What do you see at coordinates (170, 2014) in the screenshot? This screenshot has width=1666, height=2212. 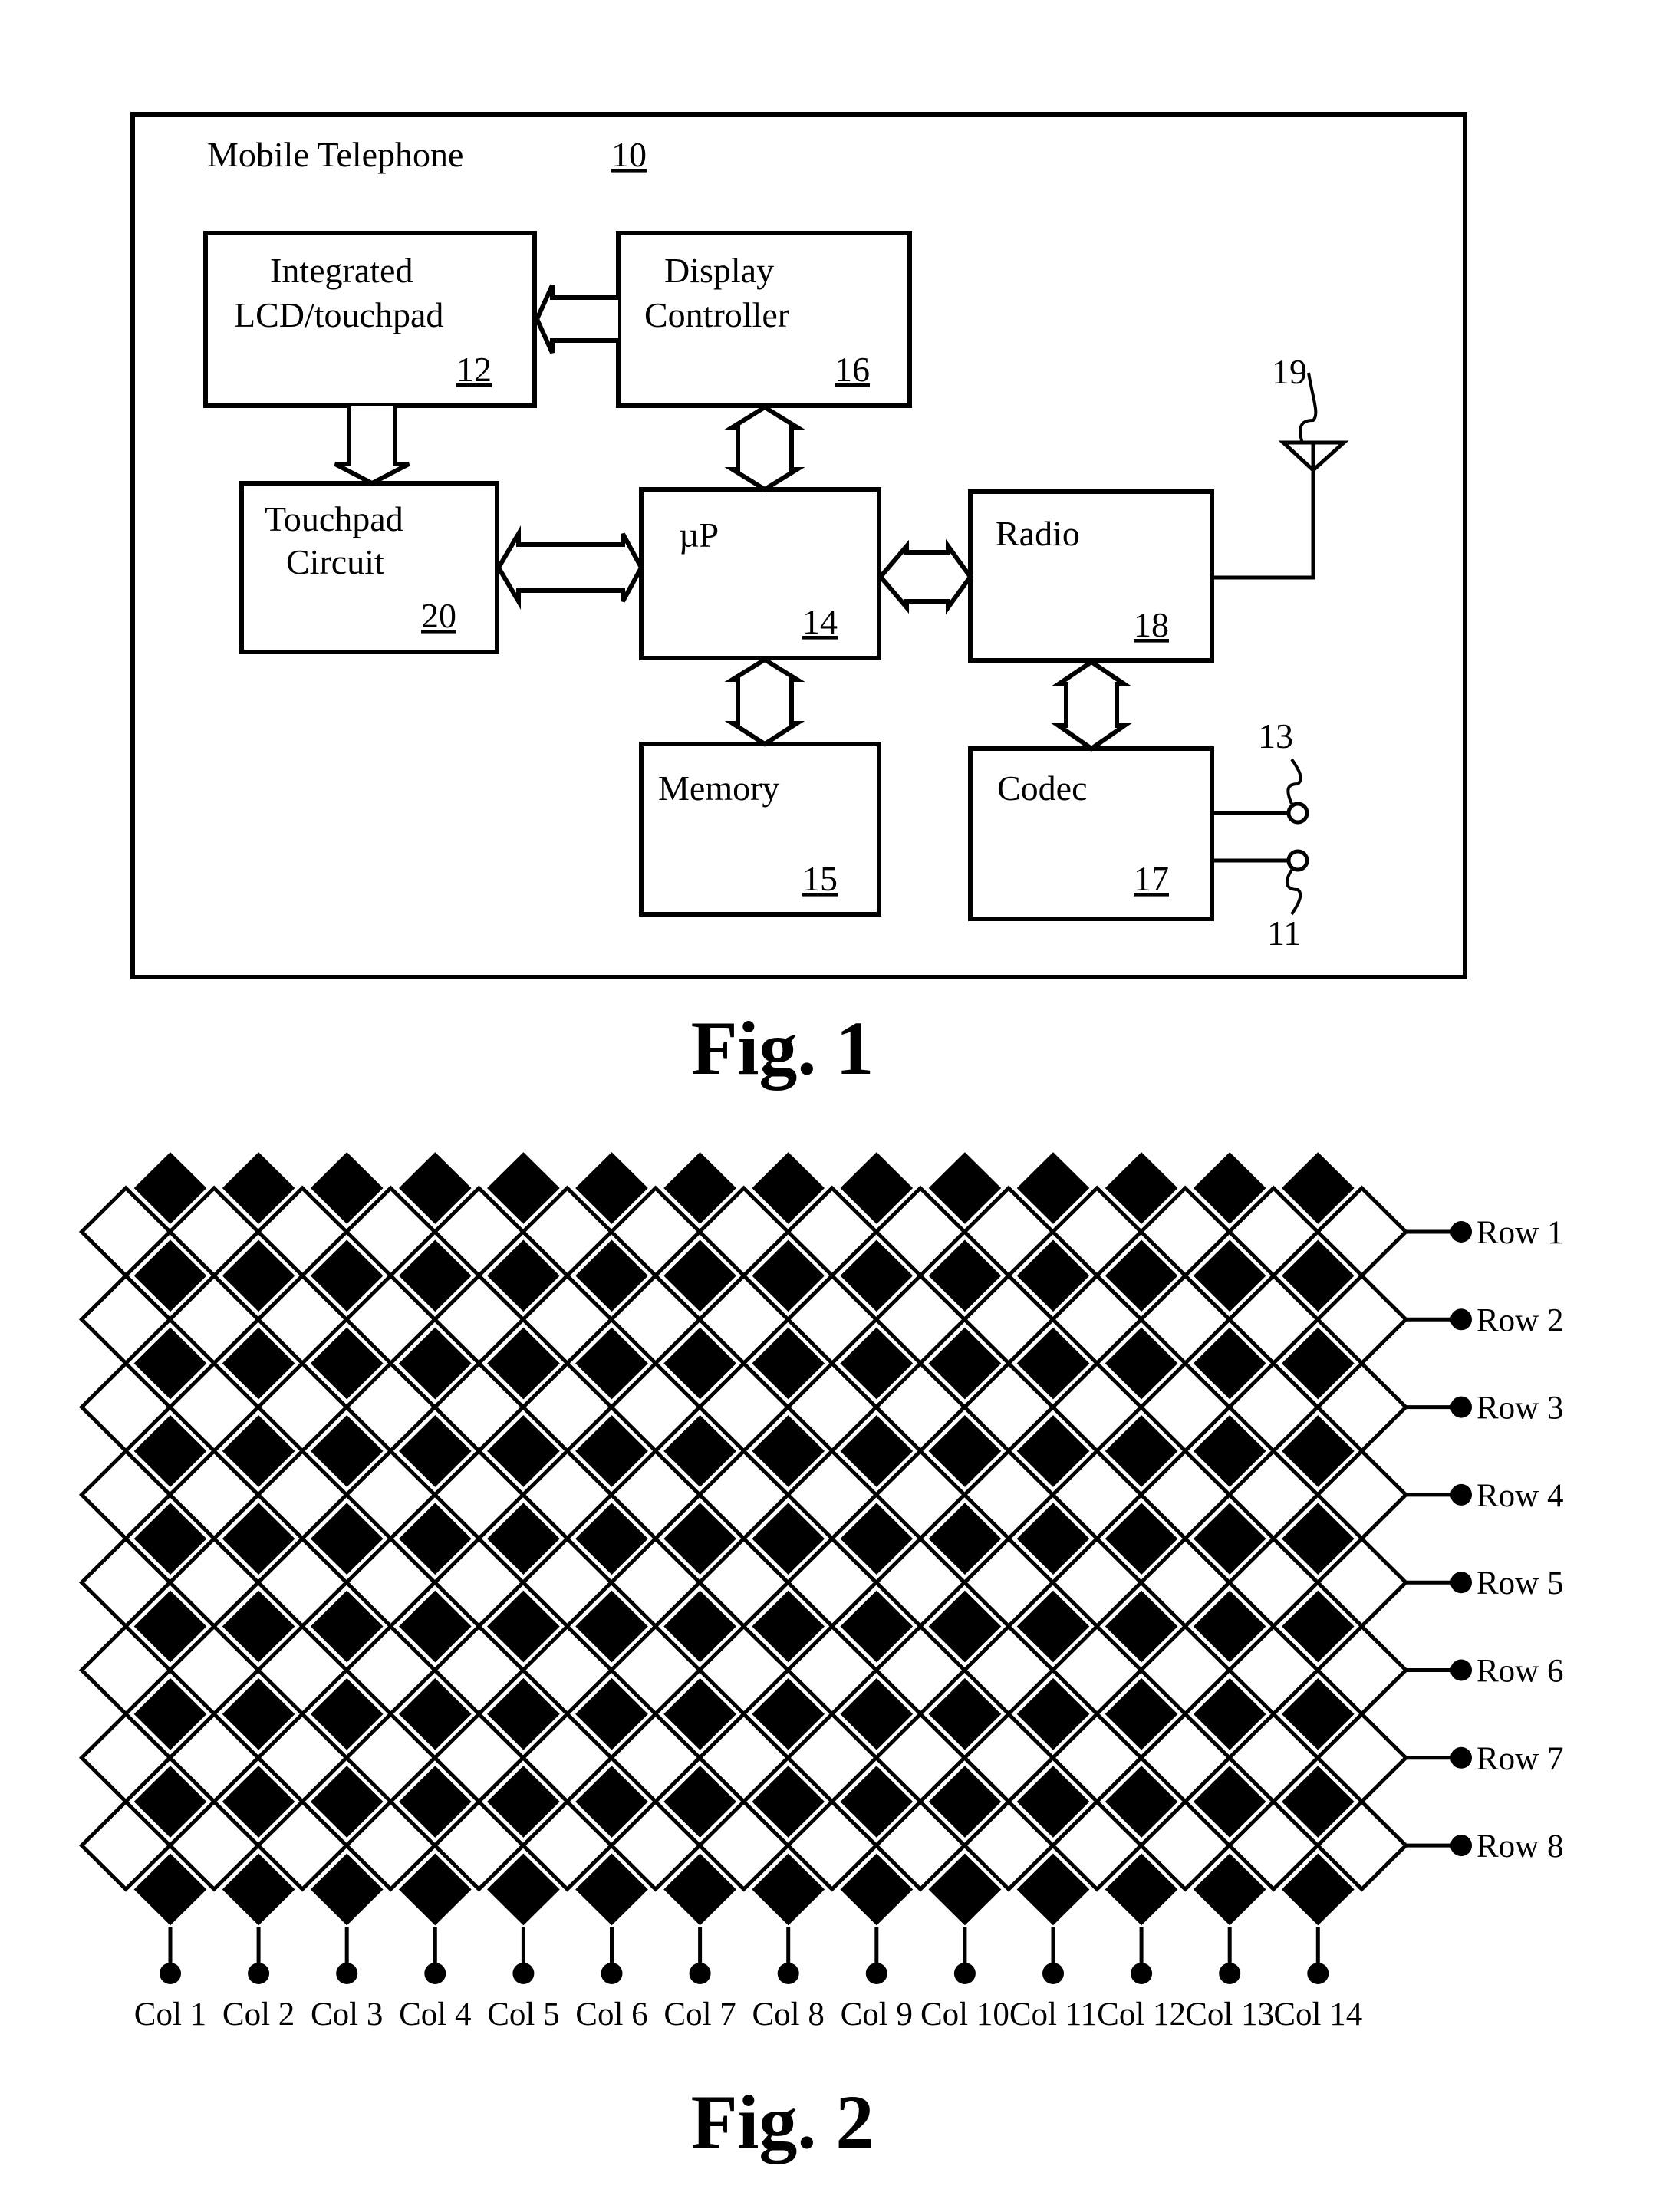 I see `column-label: Col 1` at bounding box center [170, 2014].